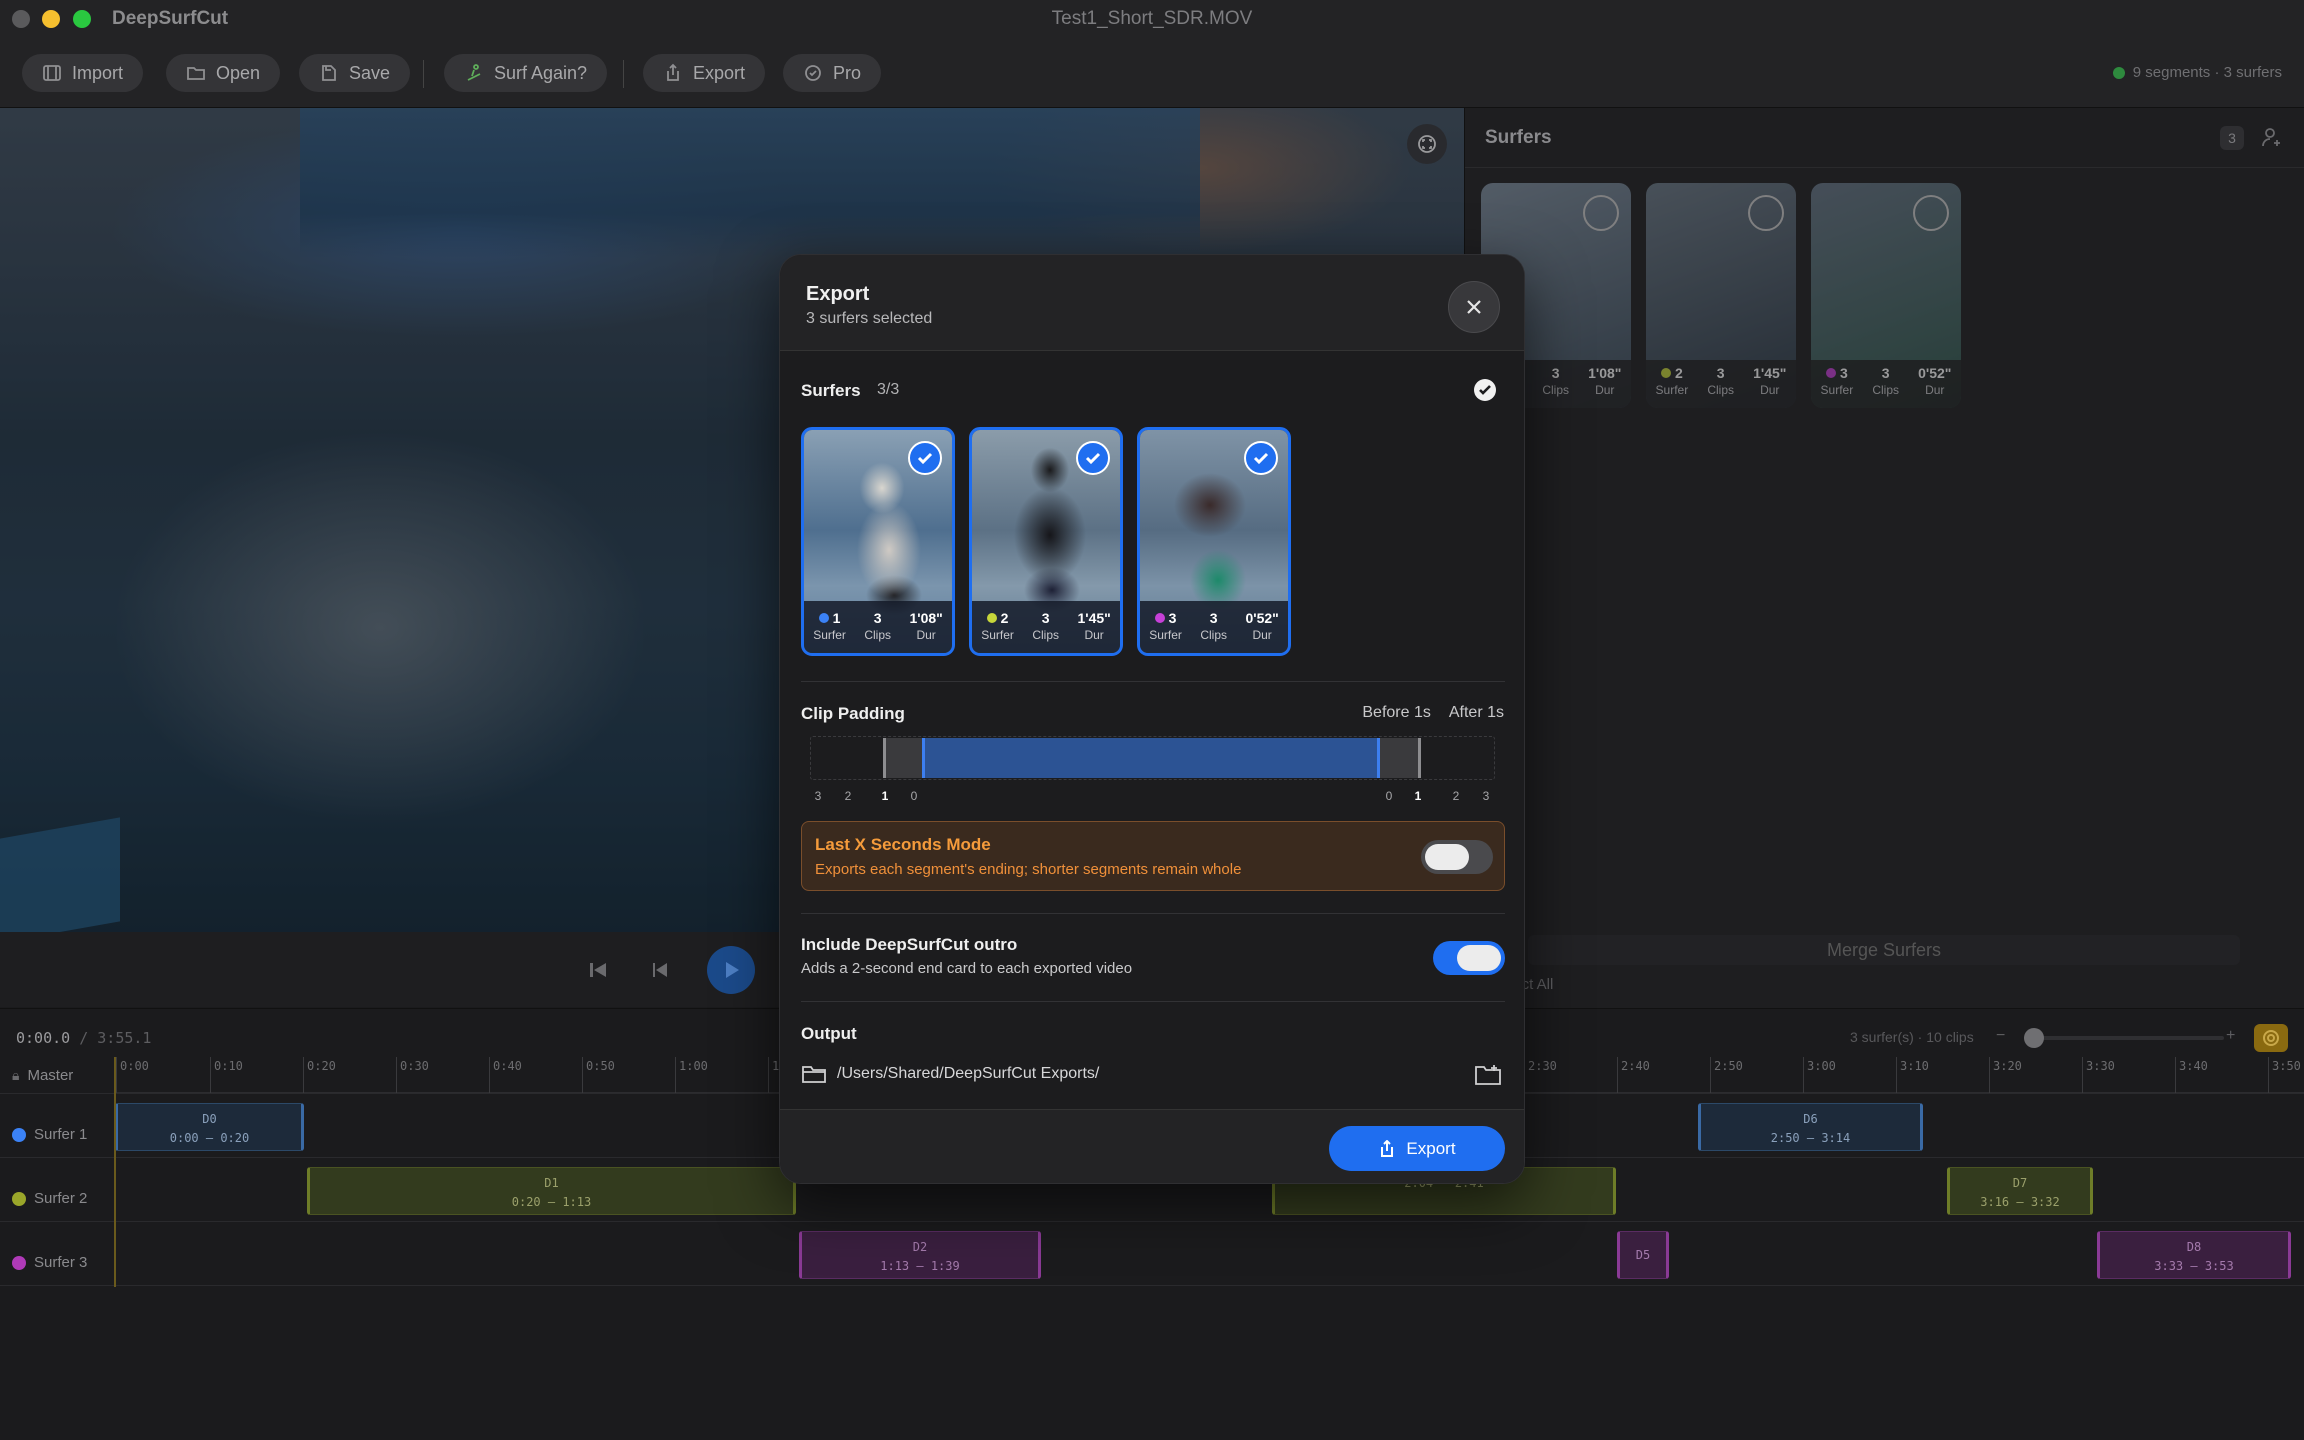  Describe the element at coordinates (823, 618) in the screenshot. I see `surfer-color-dot` at that location.